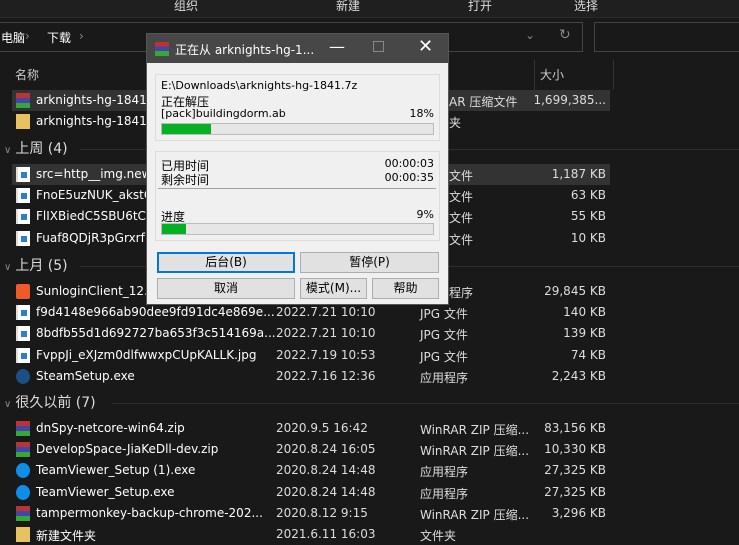 The height and width of the screenshot is (545, 739). What do you see at coordinates (326, 375) in the screenshot?
I see `file-date: 2022.7.16 12:36` at bounding box center [326, 375].